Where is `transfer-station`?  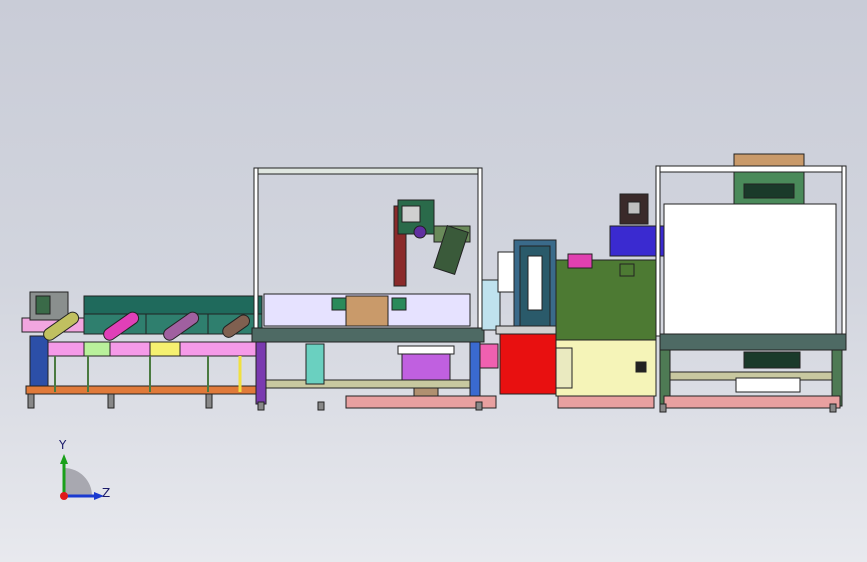
transfer-station is located at coordinates (519, 317).